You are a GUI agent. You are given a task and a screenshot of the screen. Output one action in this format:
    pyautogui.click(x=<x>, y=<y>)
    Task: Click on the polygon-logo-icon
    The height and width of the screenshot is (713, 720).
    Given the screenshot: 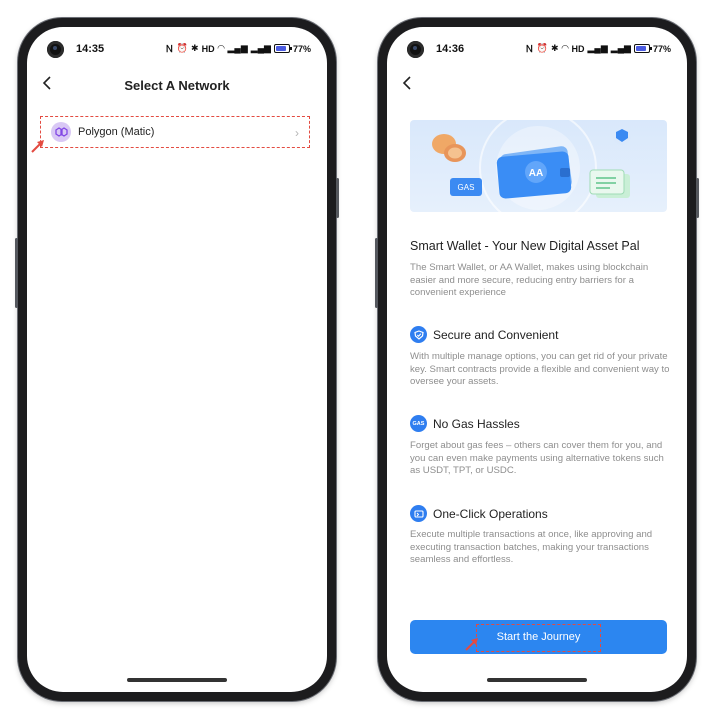 What is the action you would take?
    pyautogui.click(x=61, y=132)
    